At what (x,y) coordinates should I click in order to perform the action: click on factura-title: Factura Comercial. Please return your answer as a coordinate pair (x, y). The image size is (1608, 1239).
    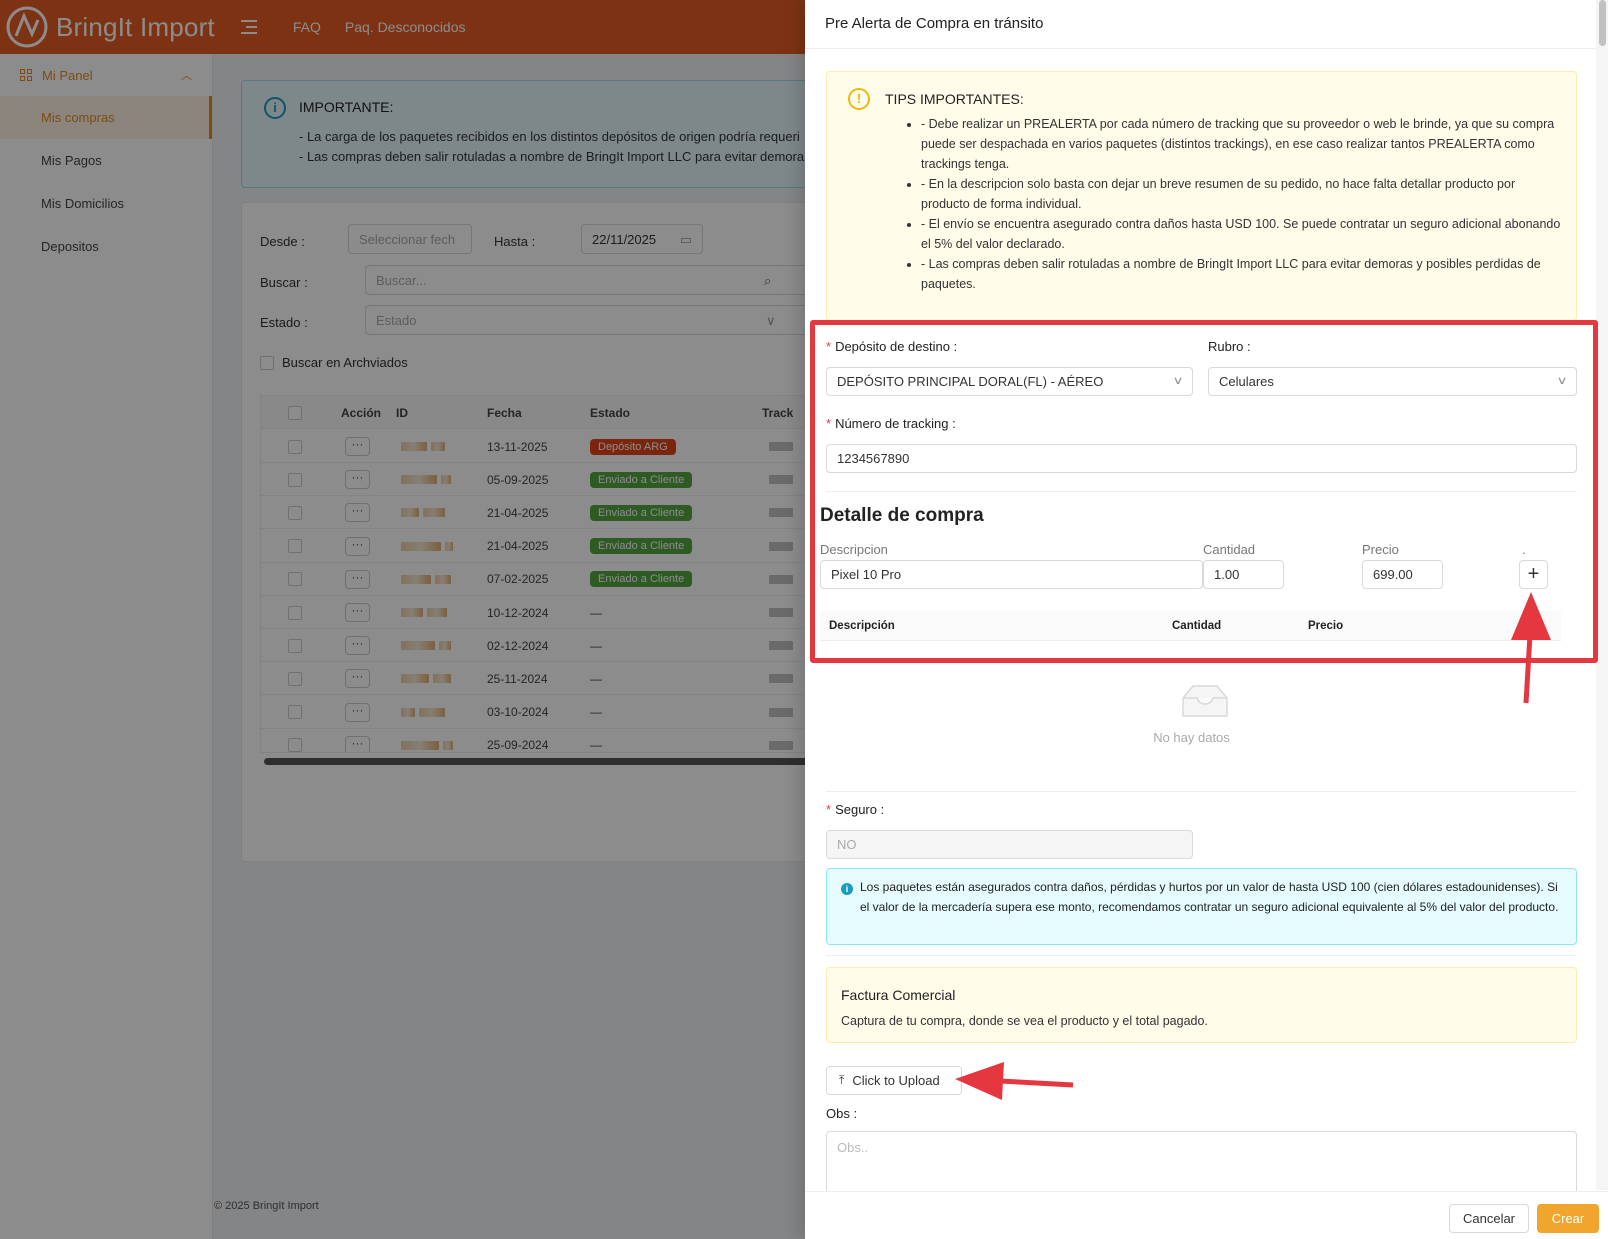
    Looking at the image, I should click on (898, 995).